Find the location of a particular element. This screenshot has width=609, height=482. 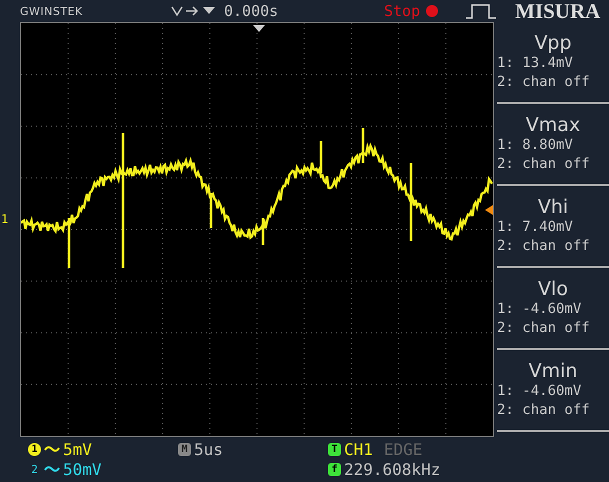

timebase: 5us is located at coordinates (208, 449).